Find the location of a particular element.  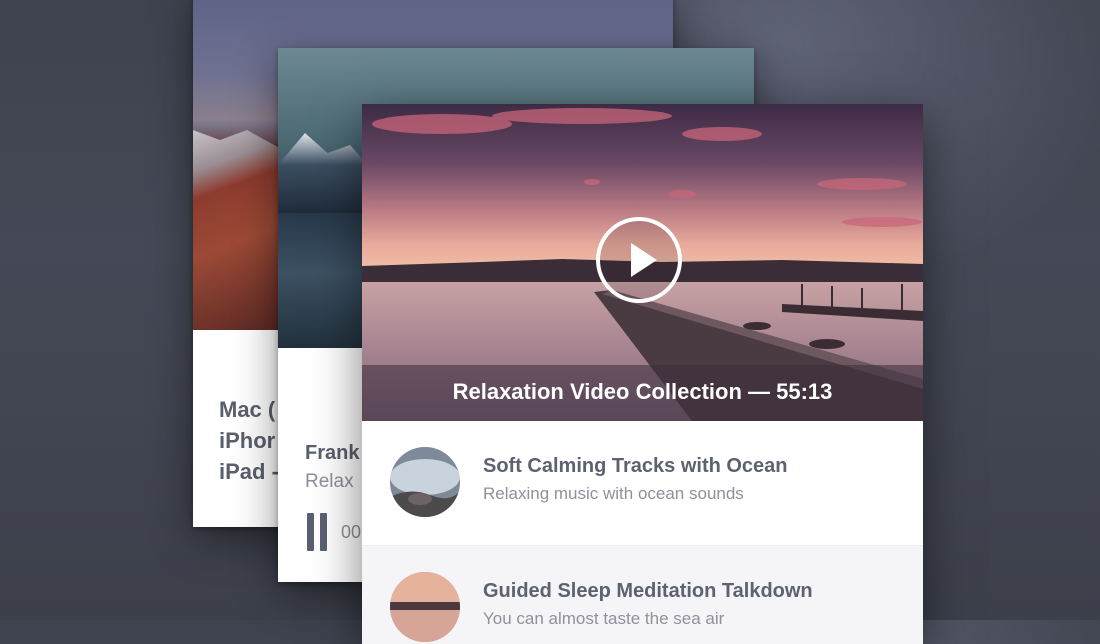

play-icon is located at coordinates (644, 260).